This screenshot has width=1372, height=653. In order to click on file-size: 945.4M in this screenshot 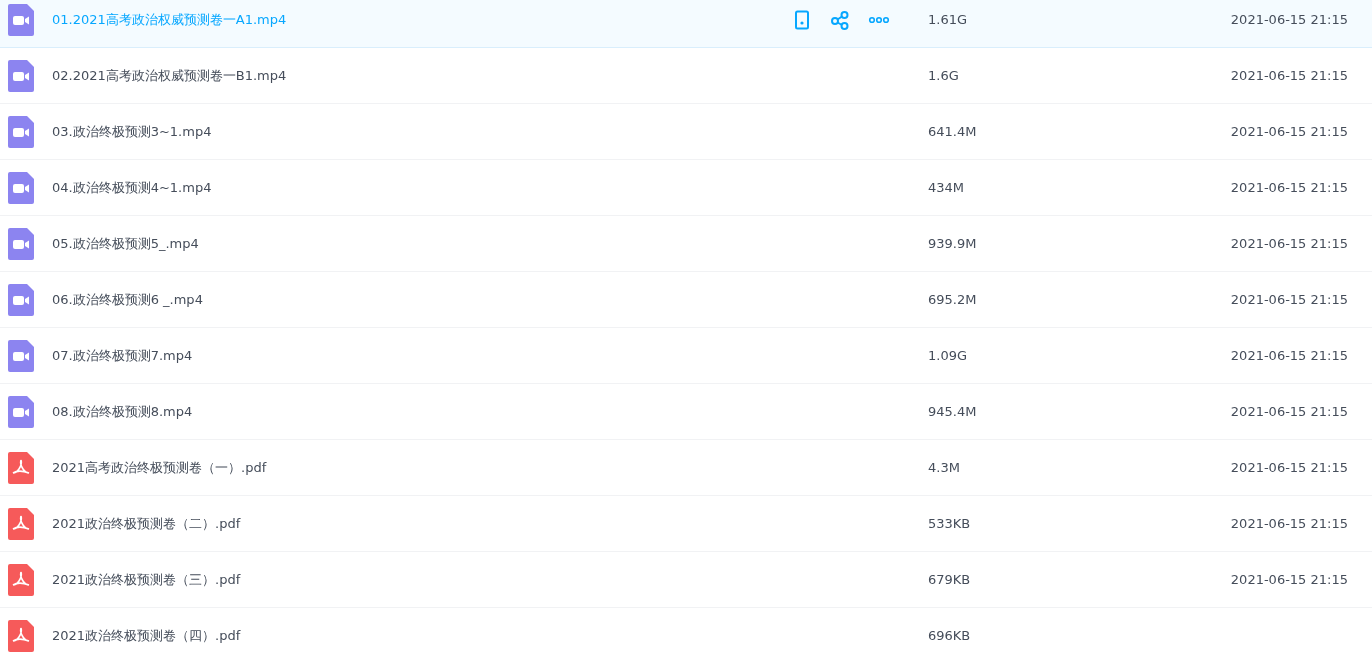, I will do `click(953, 411)`.